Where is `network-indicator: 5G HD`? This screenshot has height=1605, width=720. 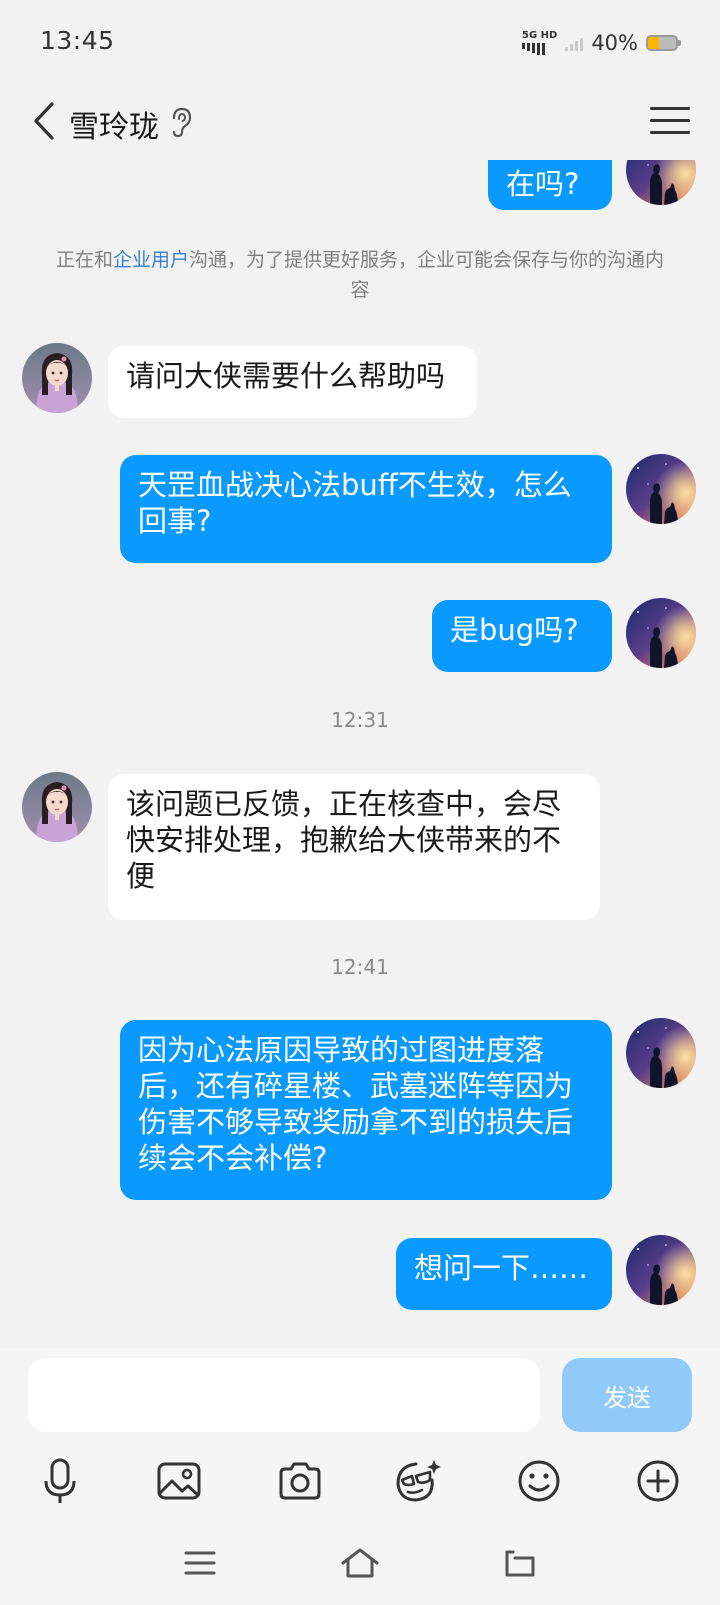 network-indicator: 5G HD is located at coordinates (539, 42).